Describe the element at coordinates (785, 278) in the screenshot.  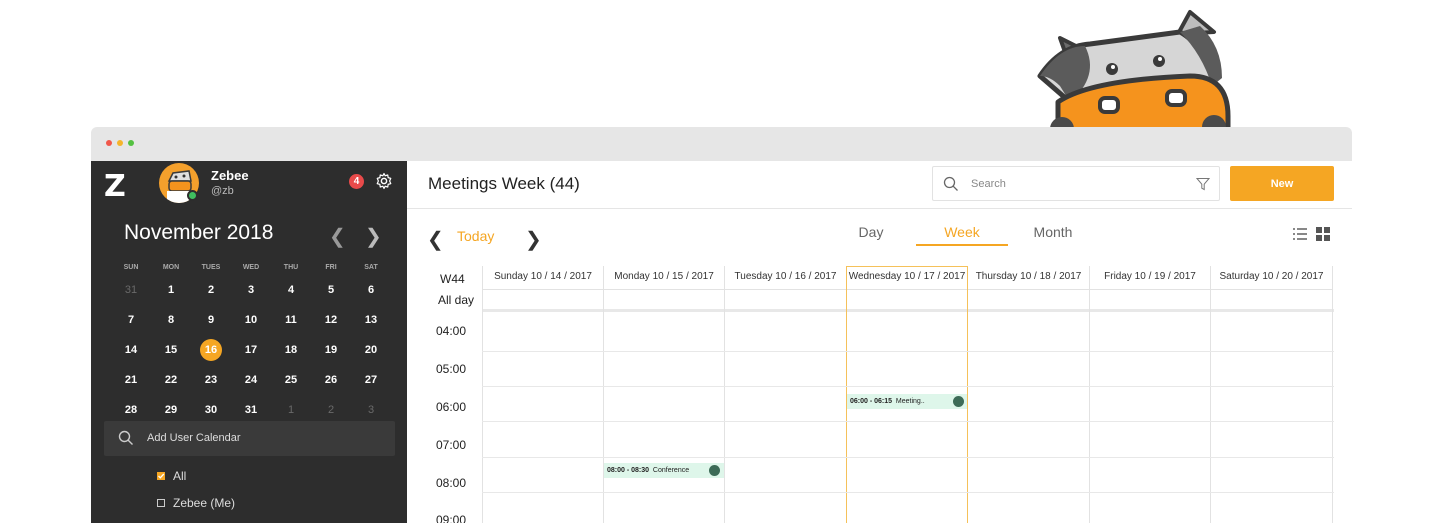
I see `day-column-header: Tuesday 10 / 16 / 2017` at that location.